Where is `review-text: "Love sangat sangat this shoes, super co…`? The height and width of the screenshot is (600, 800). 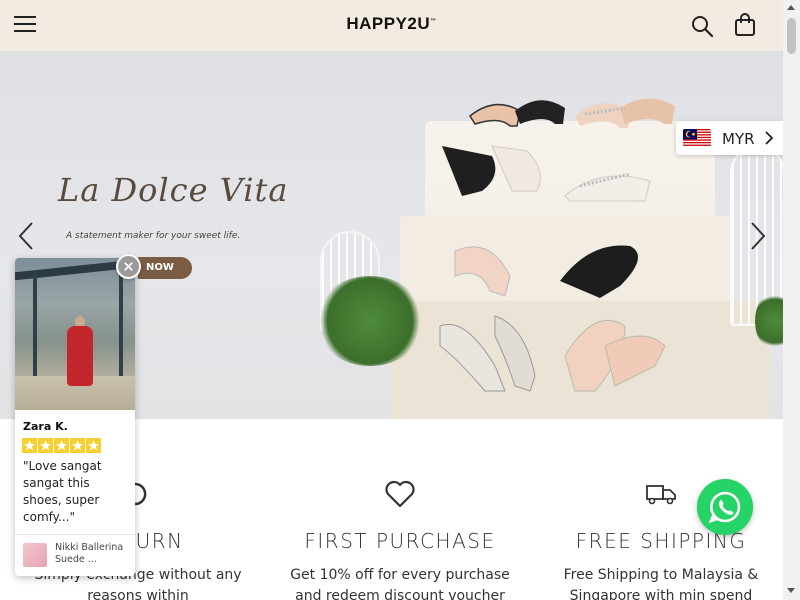
review-text: "Love sangat sangat this shoes, super co… is located at coordinates (62, 491).